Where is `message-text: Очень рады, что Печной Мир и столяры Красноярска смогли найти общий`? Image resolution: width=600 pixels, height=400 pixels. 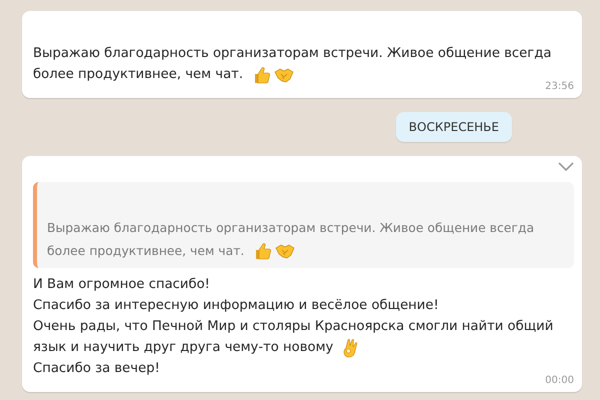 message-text: Очень рады, что Печной Мир и столяры Красноярска смогли найти общий is located at coordinates (293, 327).